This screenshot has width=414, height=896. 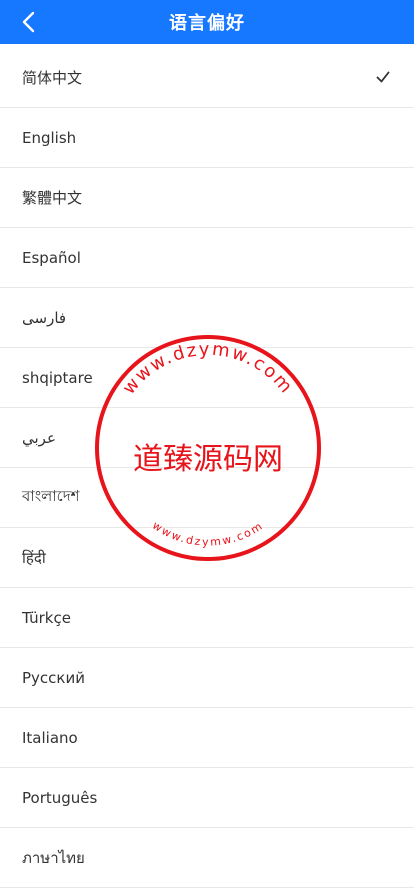 I want to click on language-label: Türkçe, so click(x=46, y=617).